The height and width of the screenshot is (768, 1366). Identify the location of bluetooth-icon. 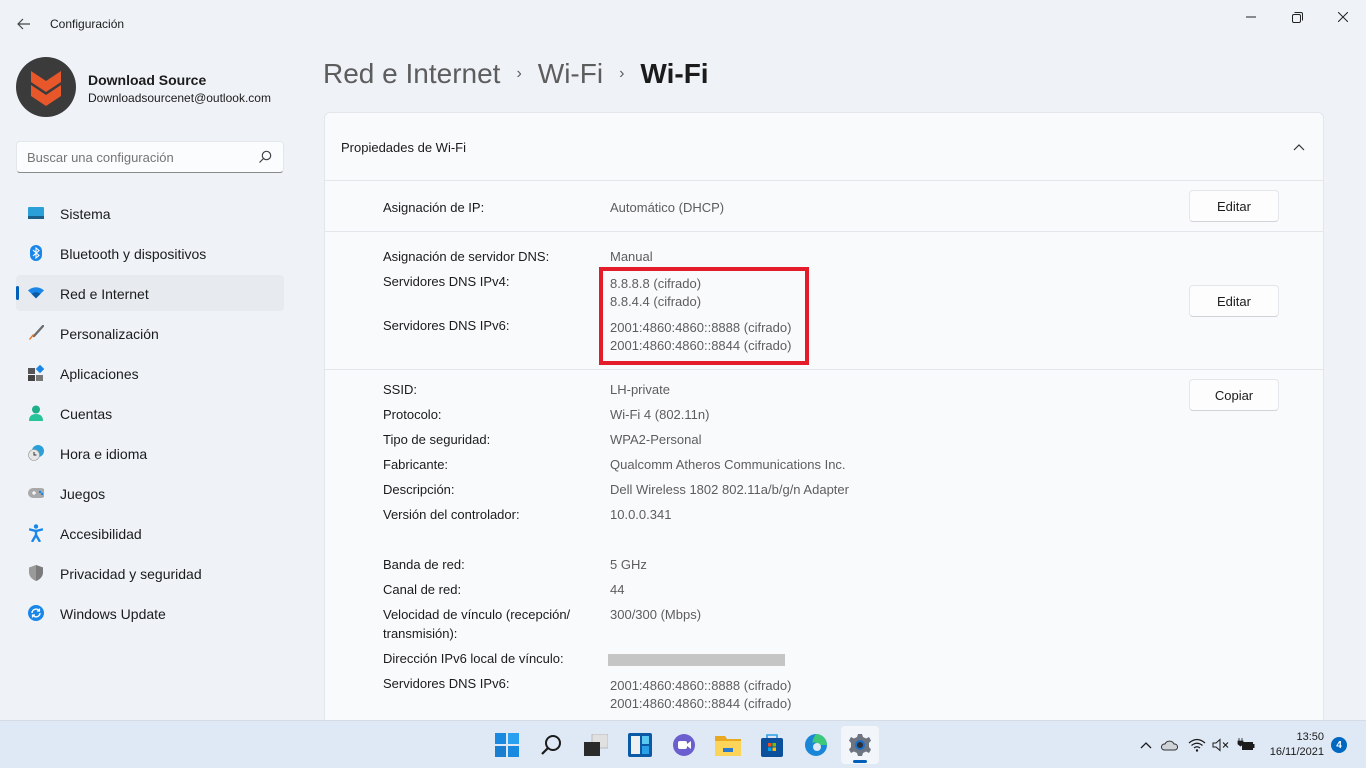
(36, 253).